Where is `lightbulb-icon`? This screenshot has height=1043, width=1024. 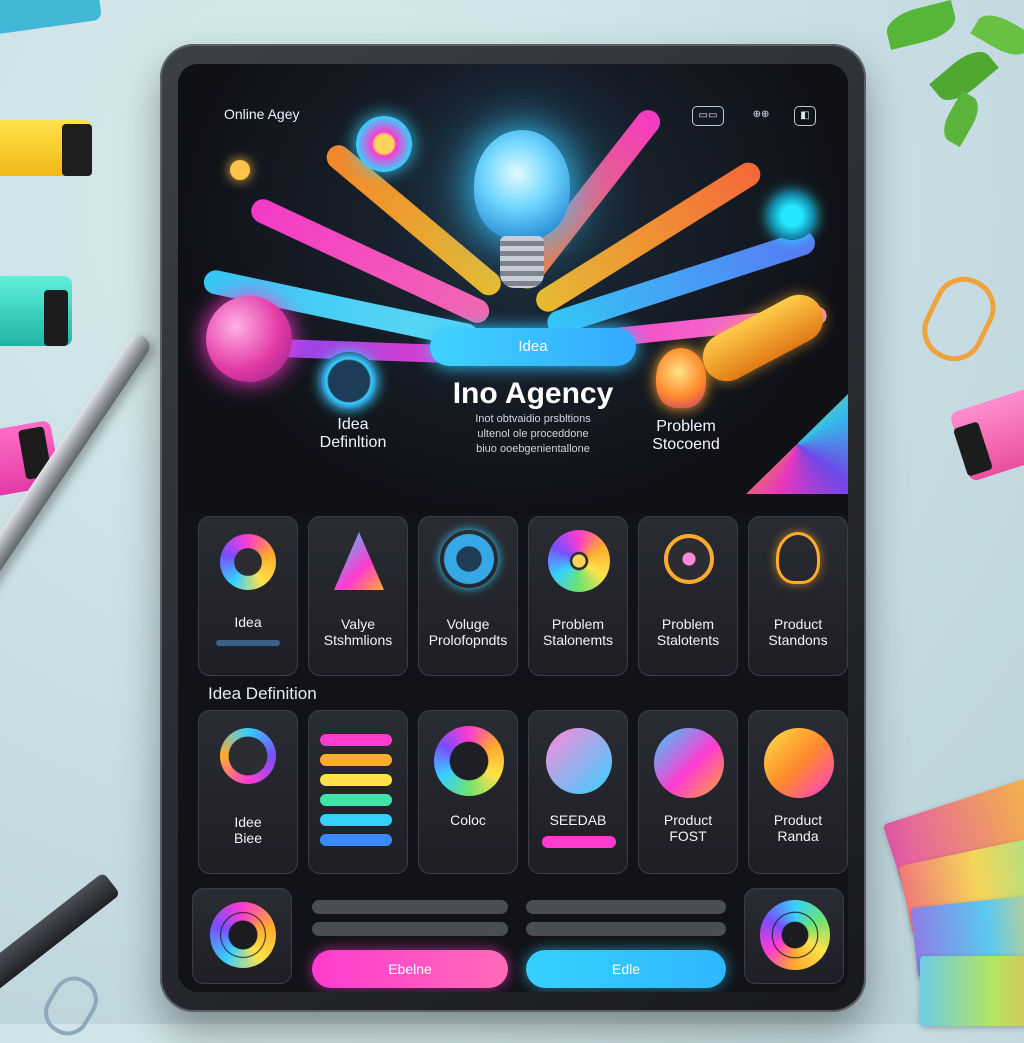
lightbulb-icon is located at coordinates (522, 185).